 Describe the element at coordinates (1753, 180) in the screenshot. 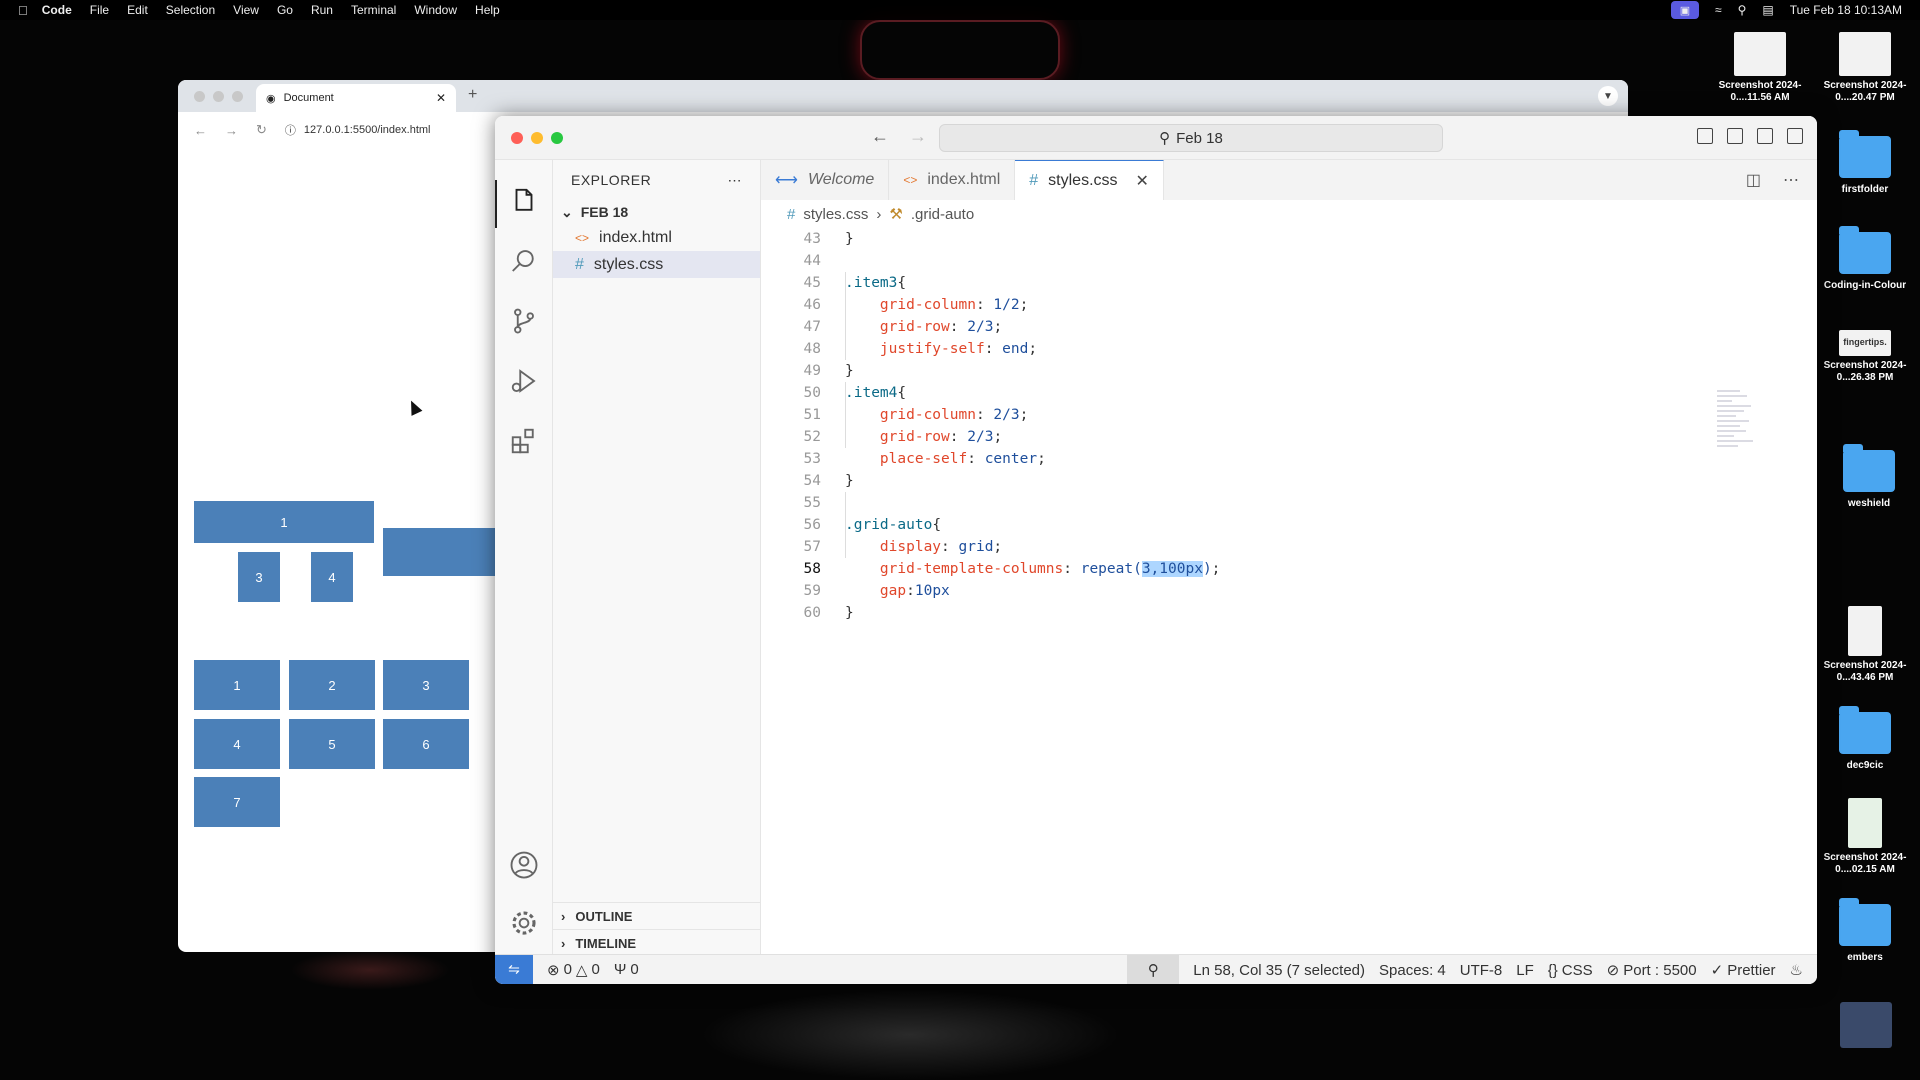

I see `split-editor-icon: ◫` at that location.